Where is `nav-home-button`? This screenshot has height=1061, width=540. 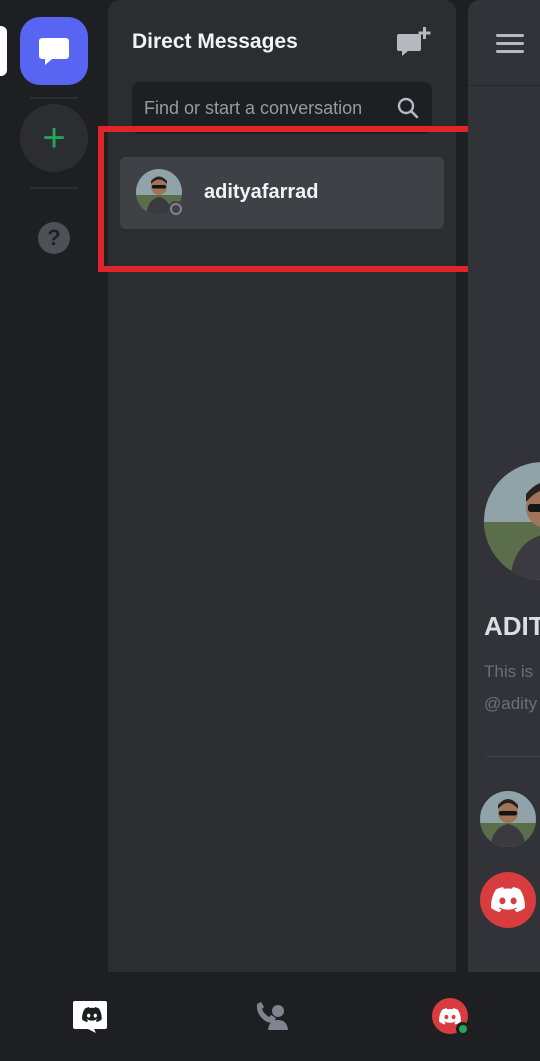
nav-home-button is located at coordinates (90, 1017).